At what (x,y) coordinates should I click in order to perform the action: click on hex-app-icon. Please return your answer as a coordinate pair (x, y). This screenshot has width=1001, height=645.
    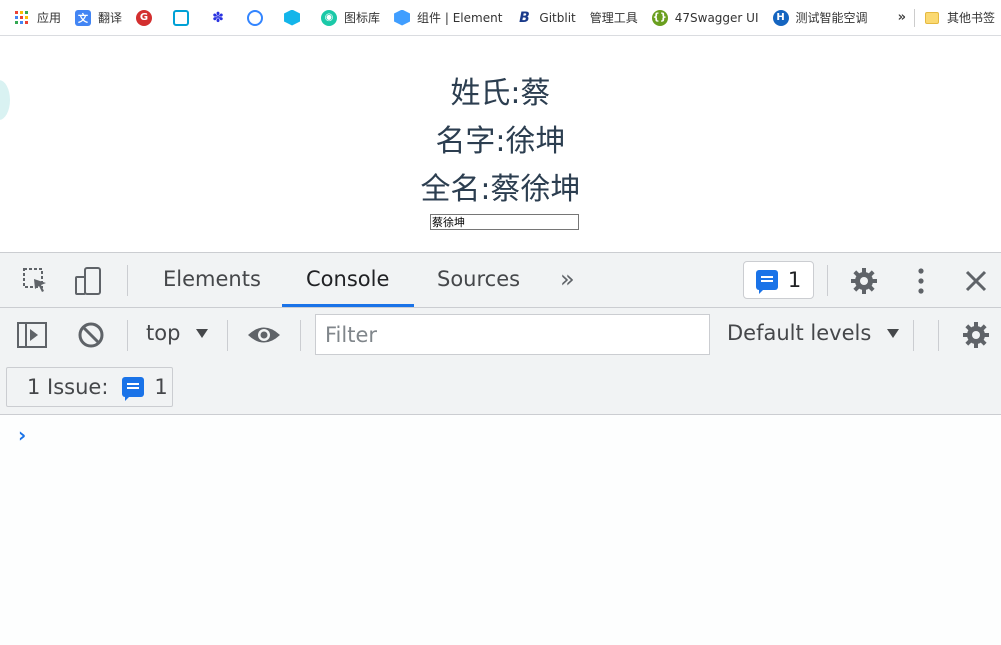
    Looking at the image, I should click on (292, 17).